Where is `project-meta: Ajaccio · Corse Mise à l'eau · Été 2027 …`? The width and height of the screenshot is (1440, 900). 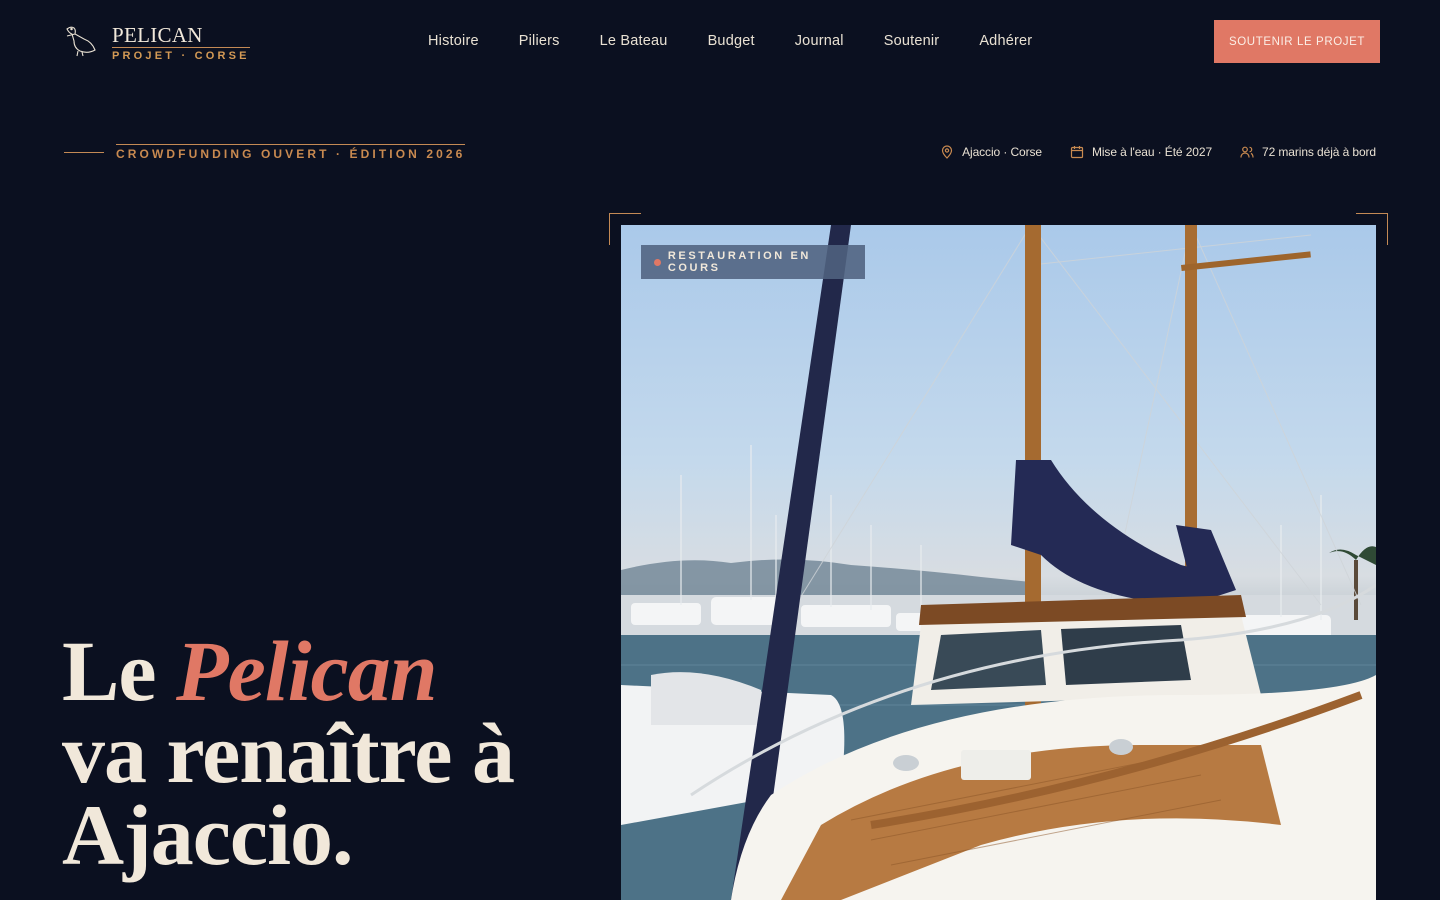
project-meta: Ajaccio · Corse Mise à l'eau · Été 2027 … is located at coordinates (1144, 152).